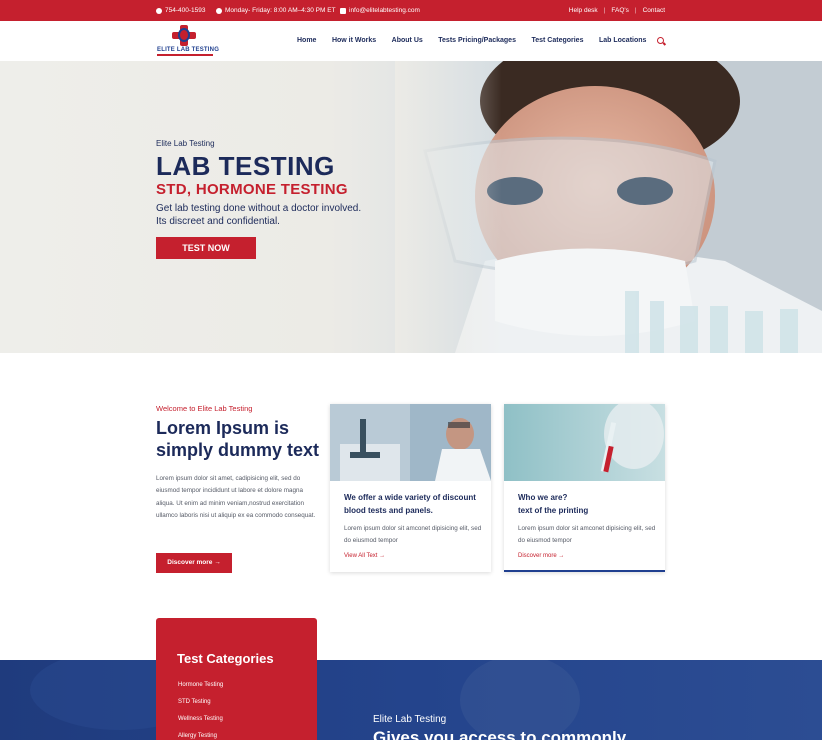  What do you see at coordinates (194, 702) in the screenshot?
I see `category-std-testing: STD Testing` at bounding box center [194, 702].